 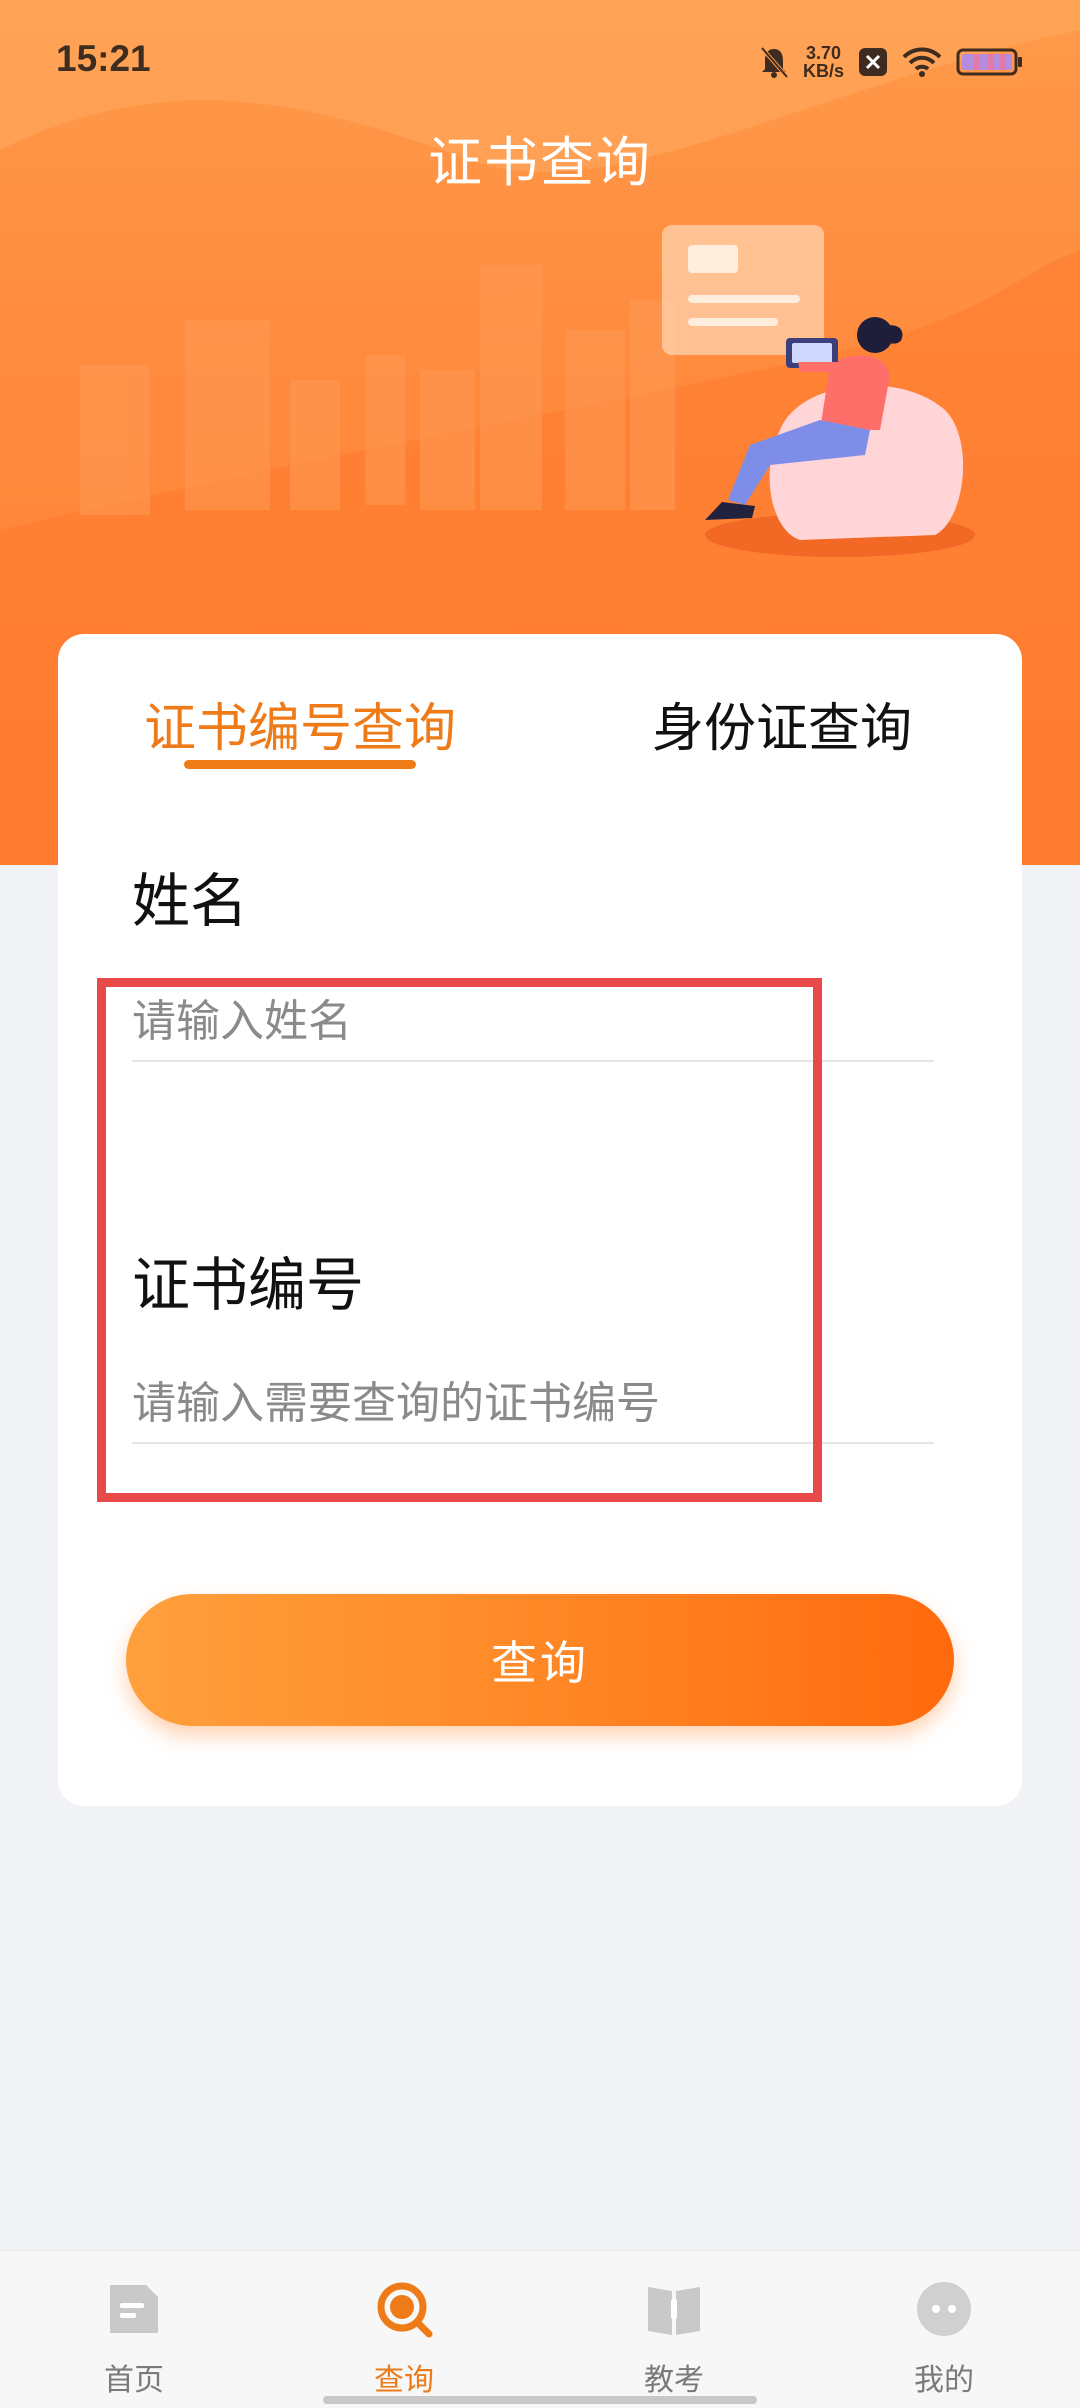 What do you see at coordinates (823, 71) in the screenshot?
I see `net-speed-unit: KB/s` at bounding box center [823, 71].